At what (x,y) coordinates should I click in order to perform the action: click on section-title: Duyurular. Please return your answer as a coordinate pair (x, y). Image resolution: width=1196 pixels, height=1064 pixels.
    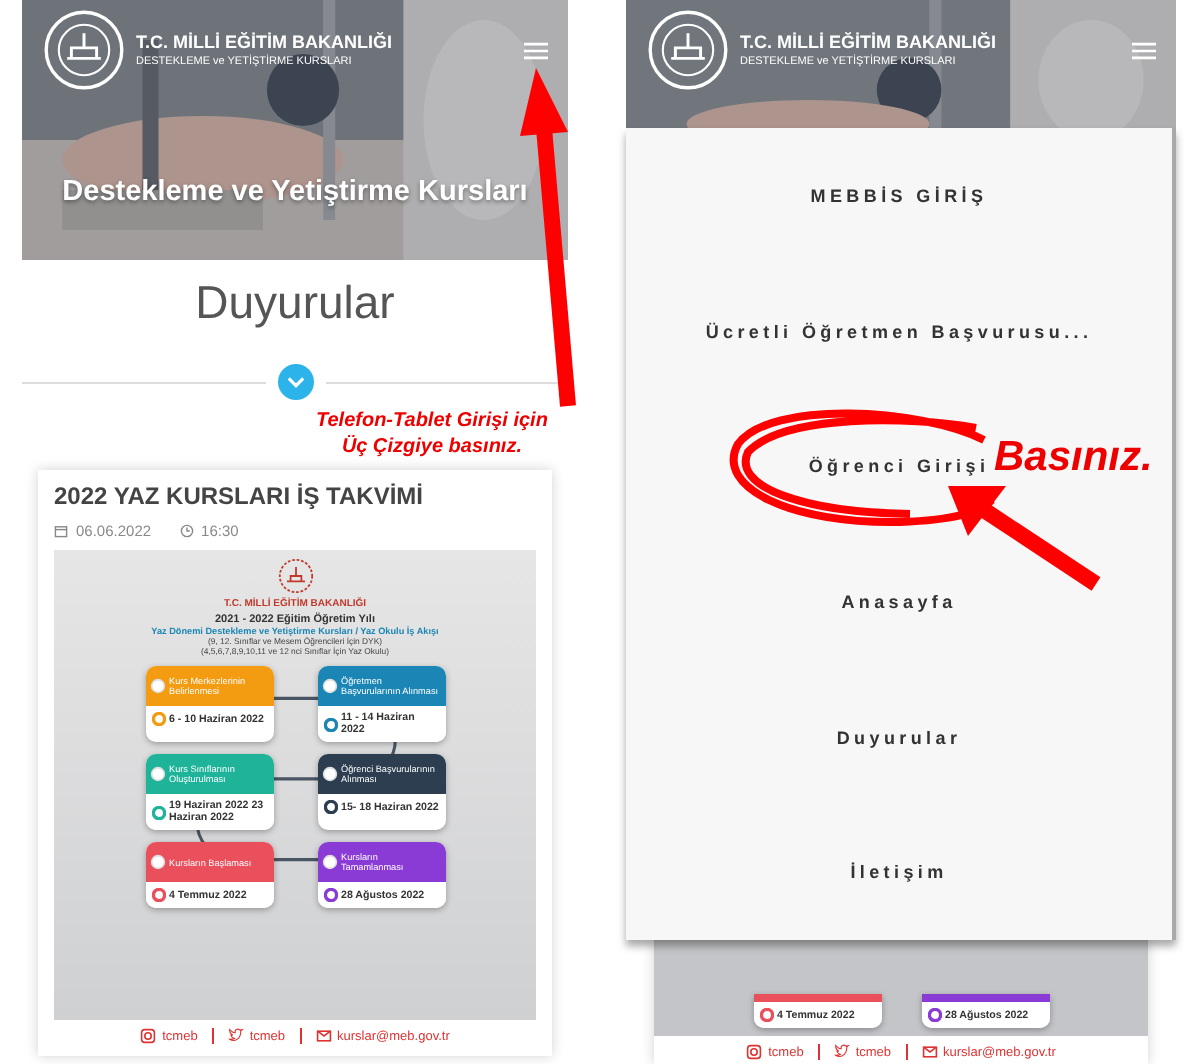
    Looking at the image, I should click on (295, 303).